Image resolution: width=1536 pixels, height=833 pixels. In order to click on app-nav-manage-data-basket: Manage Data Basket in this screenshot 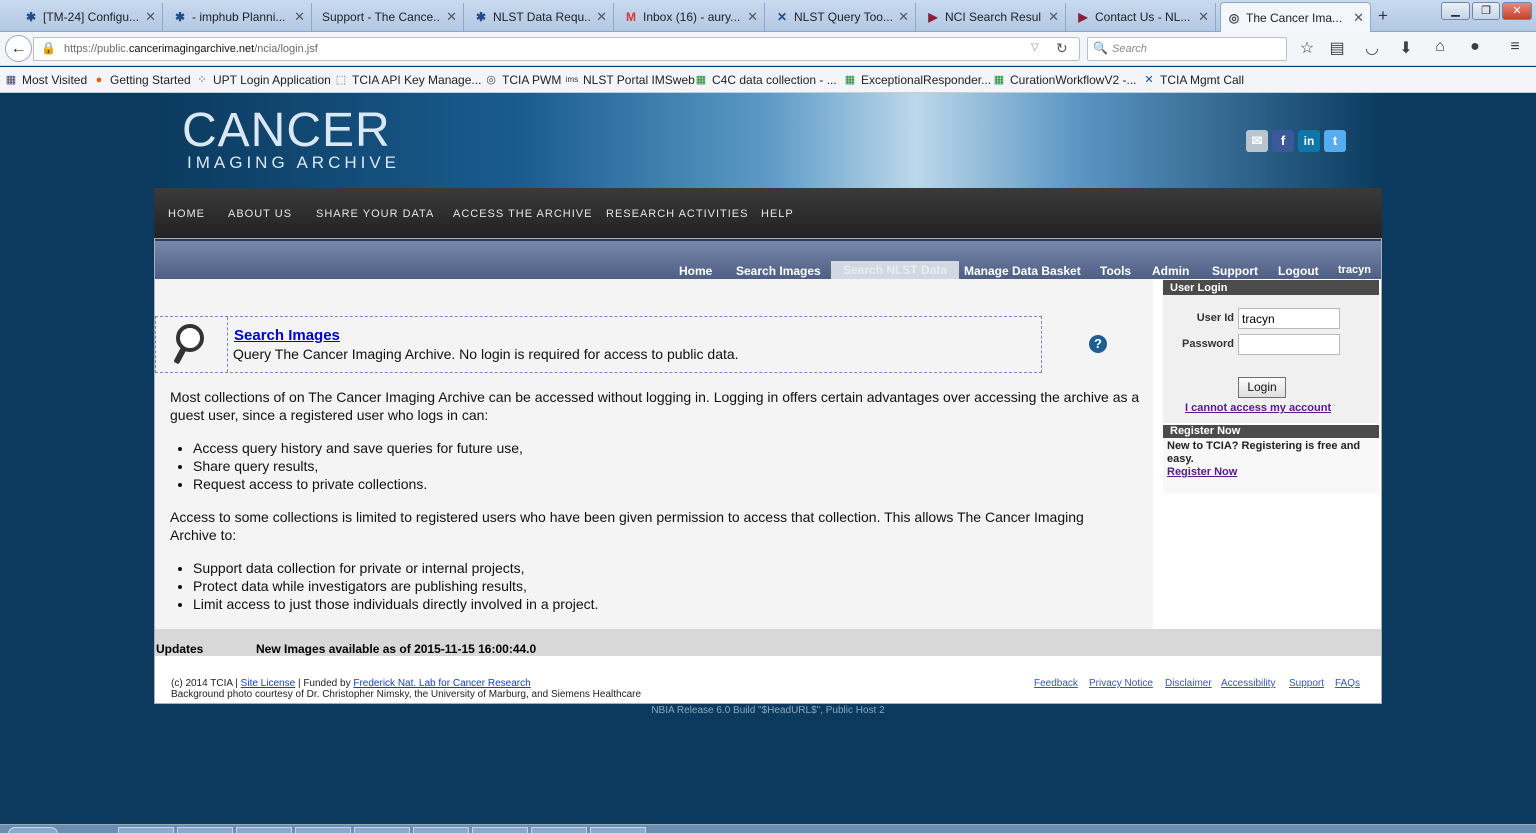, I will do `click(1022, 271)`.